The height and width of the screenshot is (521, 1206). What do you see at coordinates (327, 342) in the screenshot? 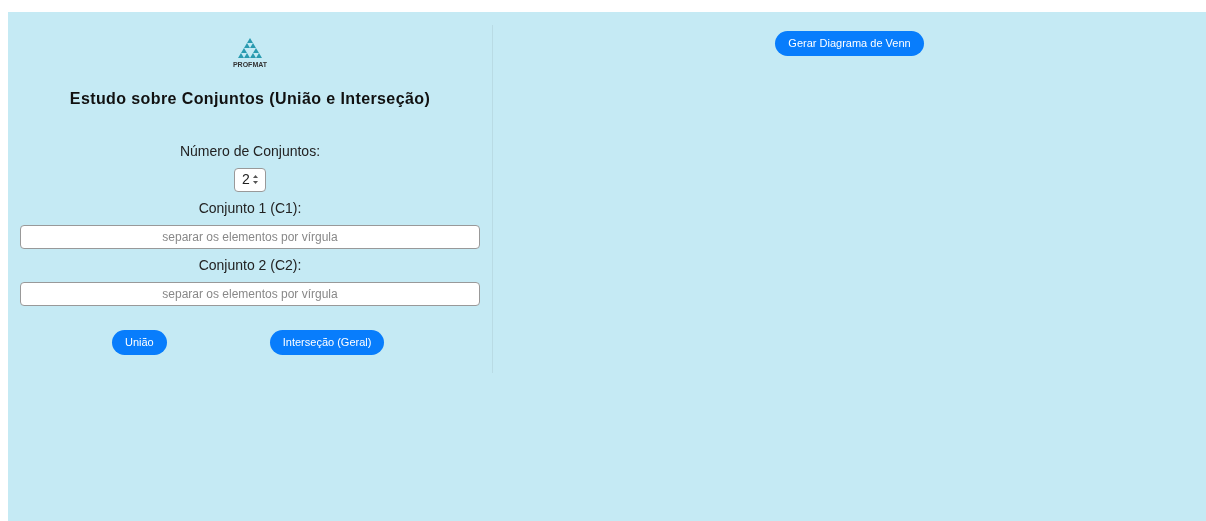
I see `action-button: Interseção (Geral)` at bounding box center [327, 342].